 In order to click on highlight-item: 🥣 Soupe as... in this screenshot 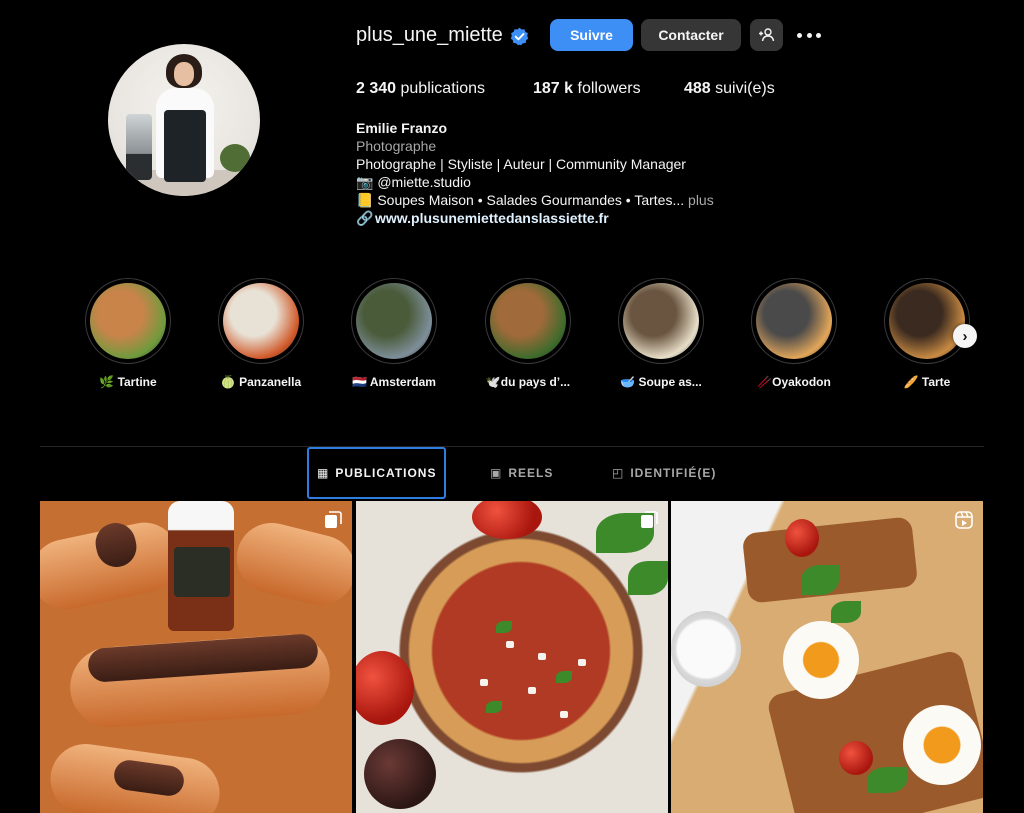, I will do `click(661, 333)`.